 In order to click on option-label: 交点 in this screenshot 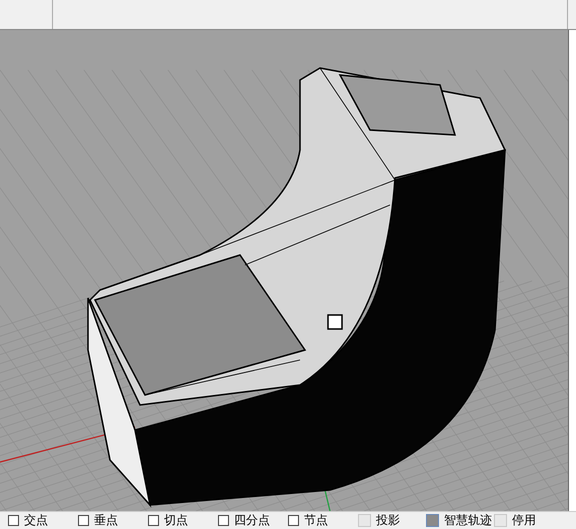, I will do `click(36, 520)`.